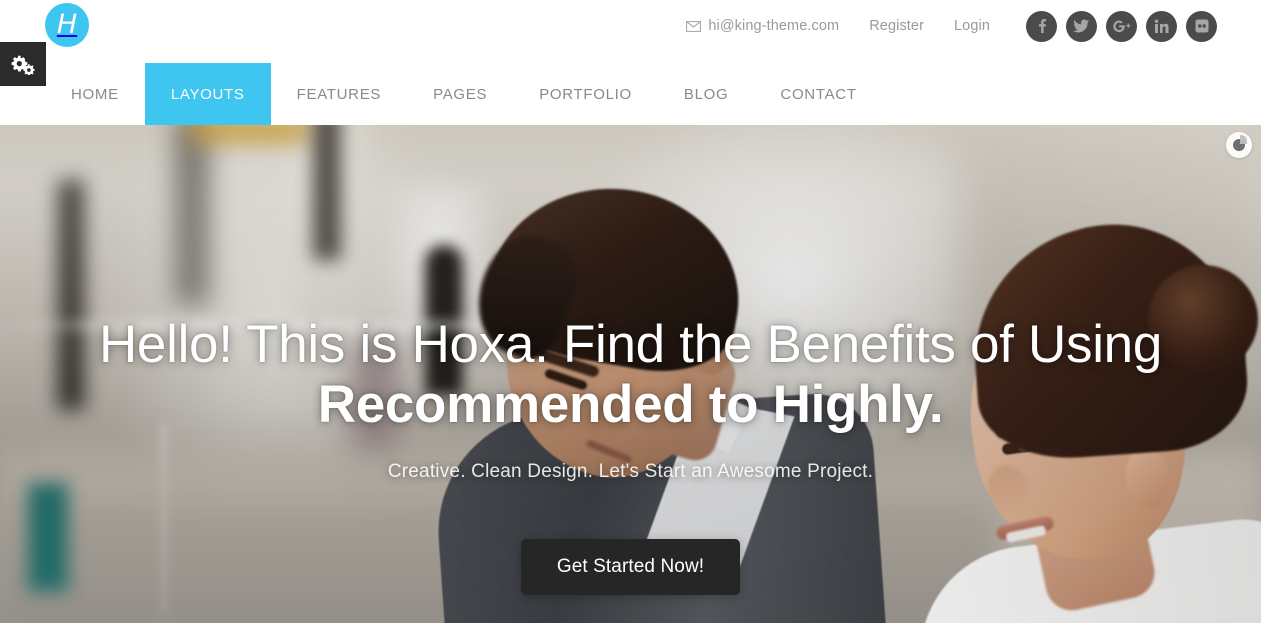  I want to click on contact-email-text: hi@king-theme.com, so click(774, 26).